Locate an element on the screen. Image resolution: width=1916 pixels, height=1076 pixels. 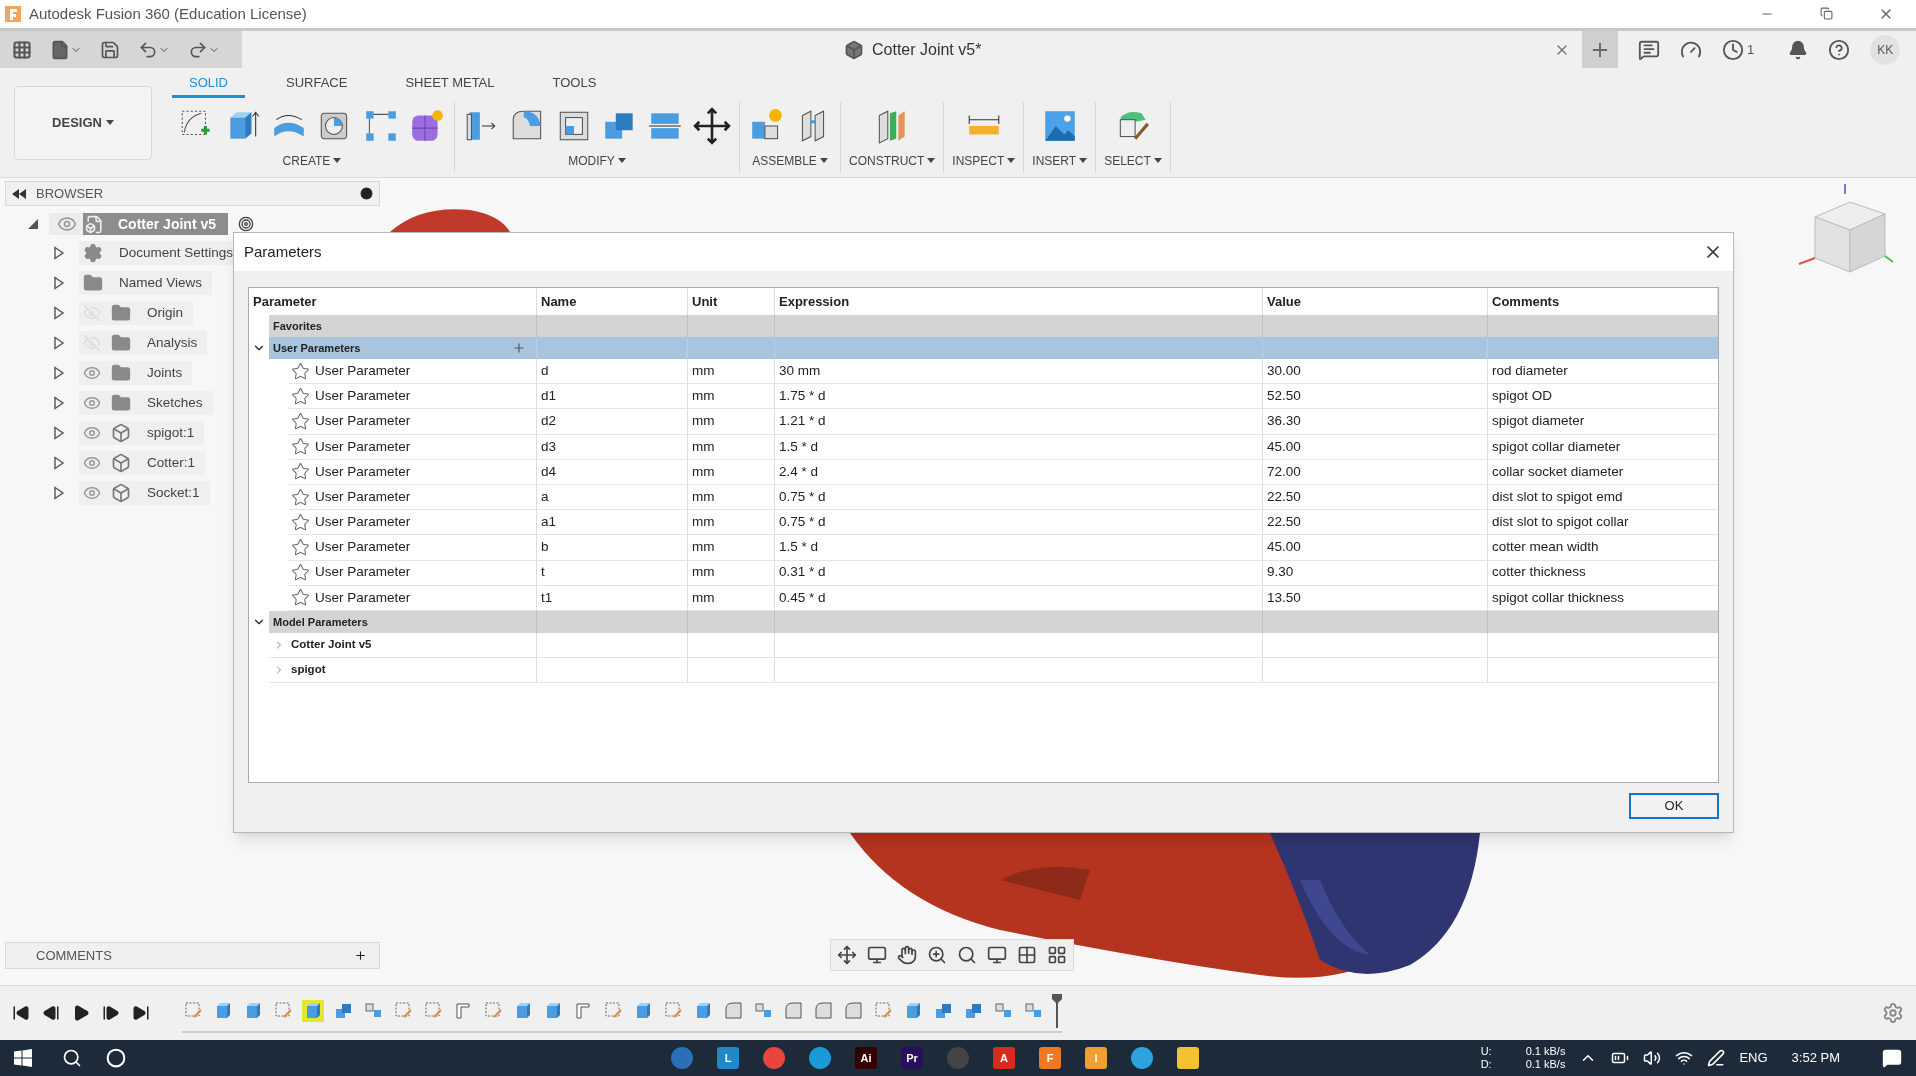
orbit-icon is located at coordinates (847, 955).